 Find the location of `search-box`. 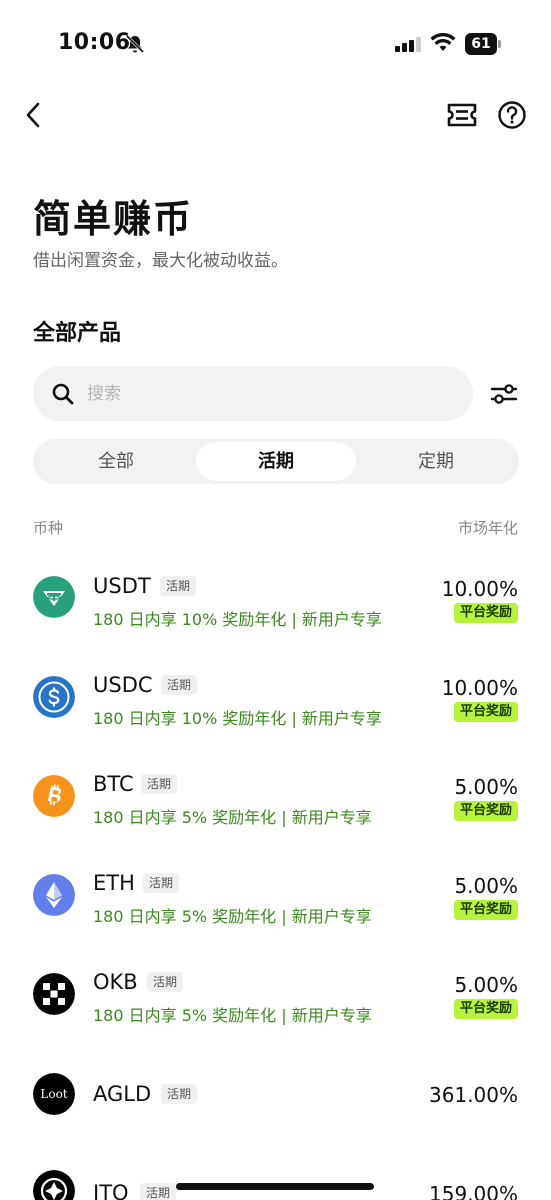

search-box is located at coordinates (253, 393).